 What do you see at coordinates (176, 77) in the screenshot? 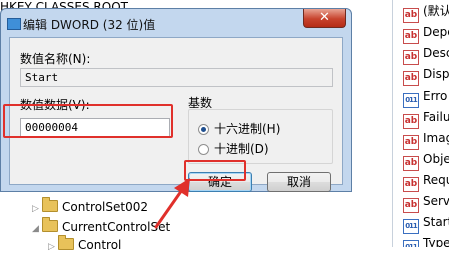
I see `value-name-field: Start` at bounding box center [176, 77].